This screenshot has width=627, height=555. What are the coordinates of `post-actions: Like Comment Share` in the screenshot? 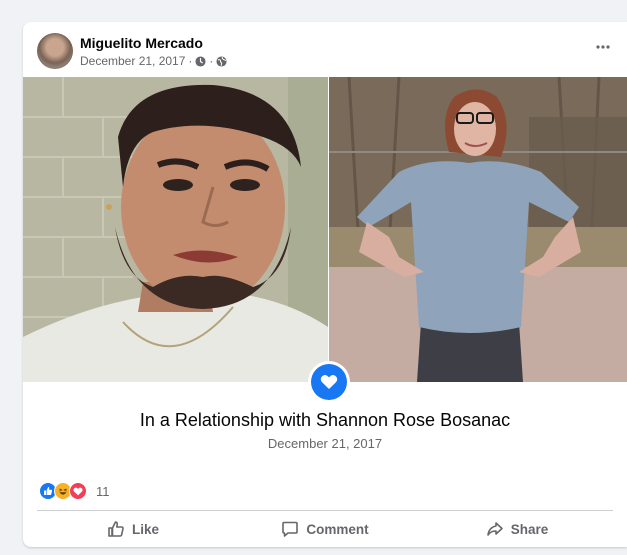 It's located at (325, 529).